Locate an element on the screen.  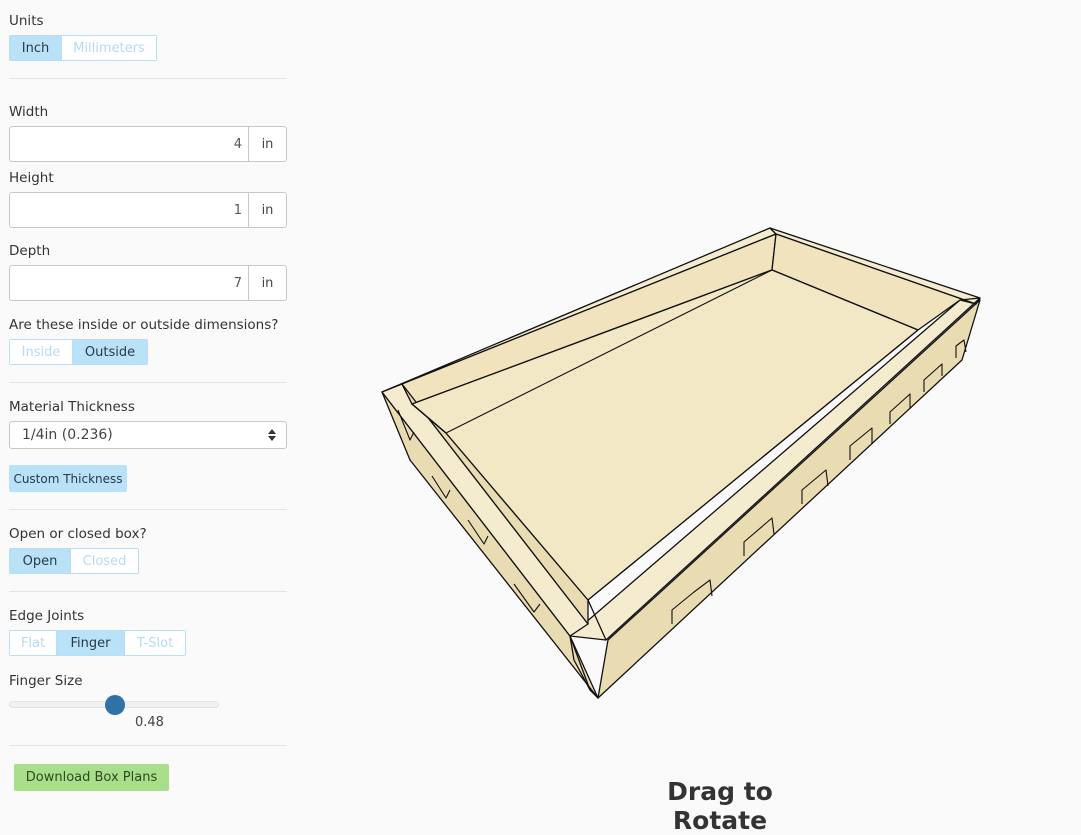
flat-joint-button: Flat is located at coordinates (33, 643).